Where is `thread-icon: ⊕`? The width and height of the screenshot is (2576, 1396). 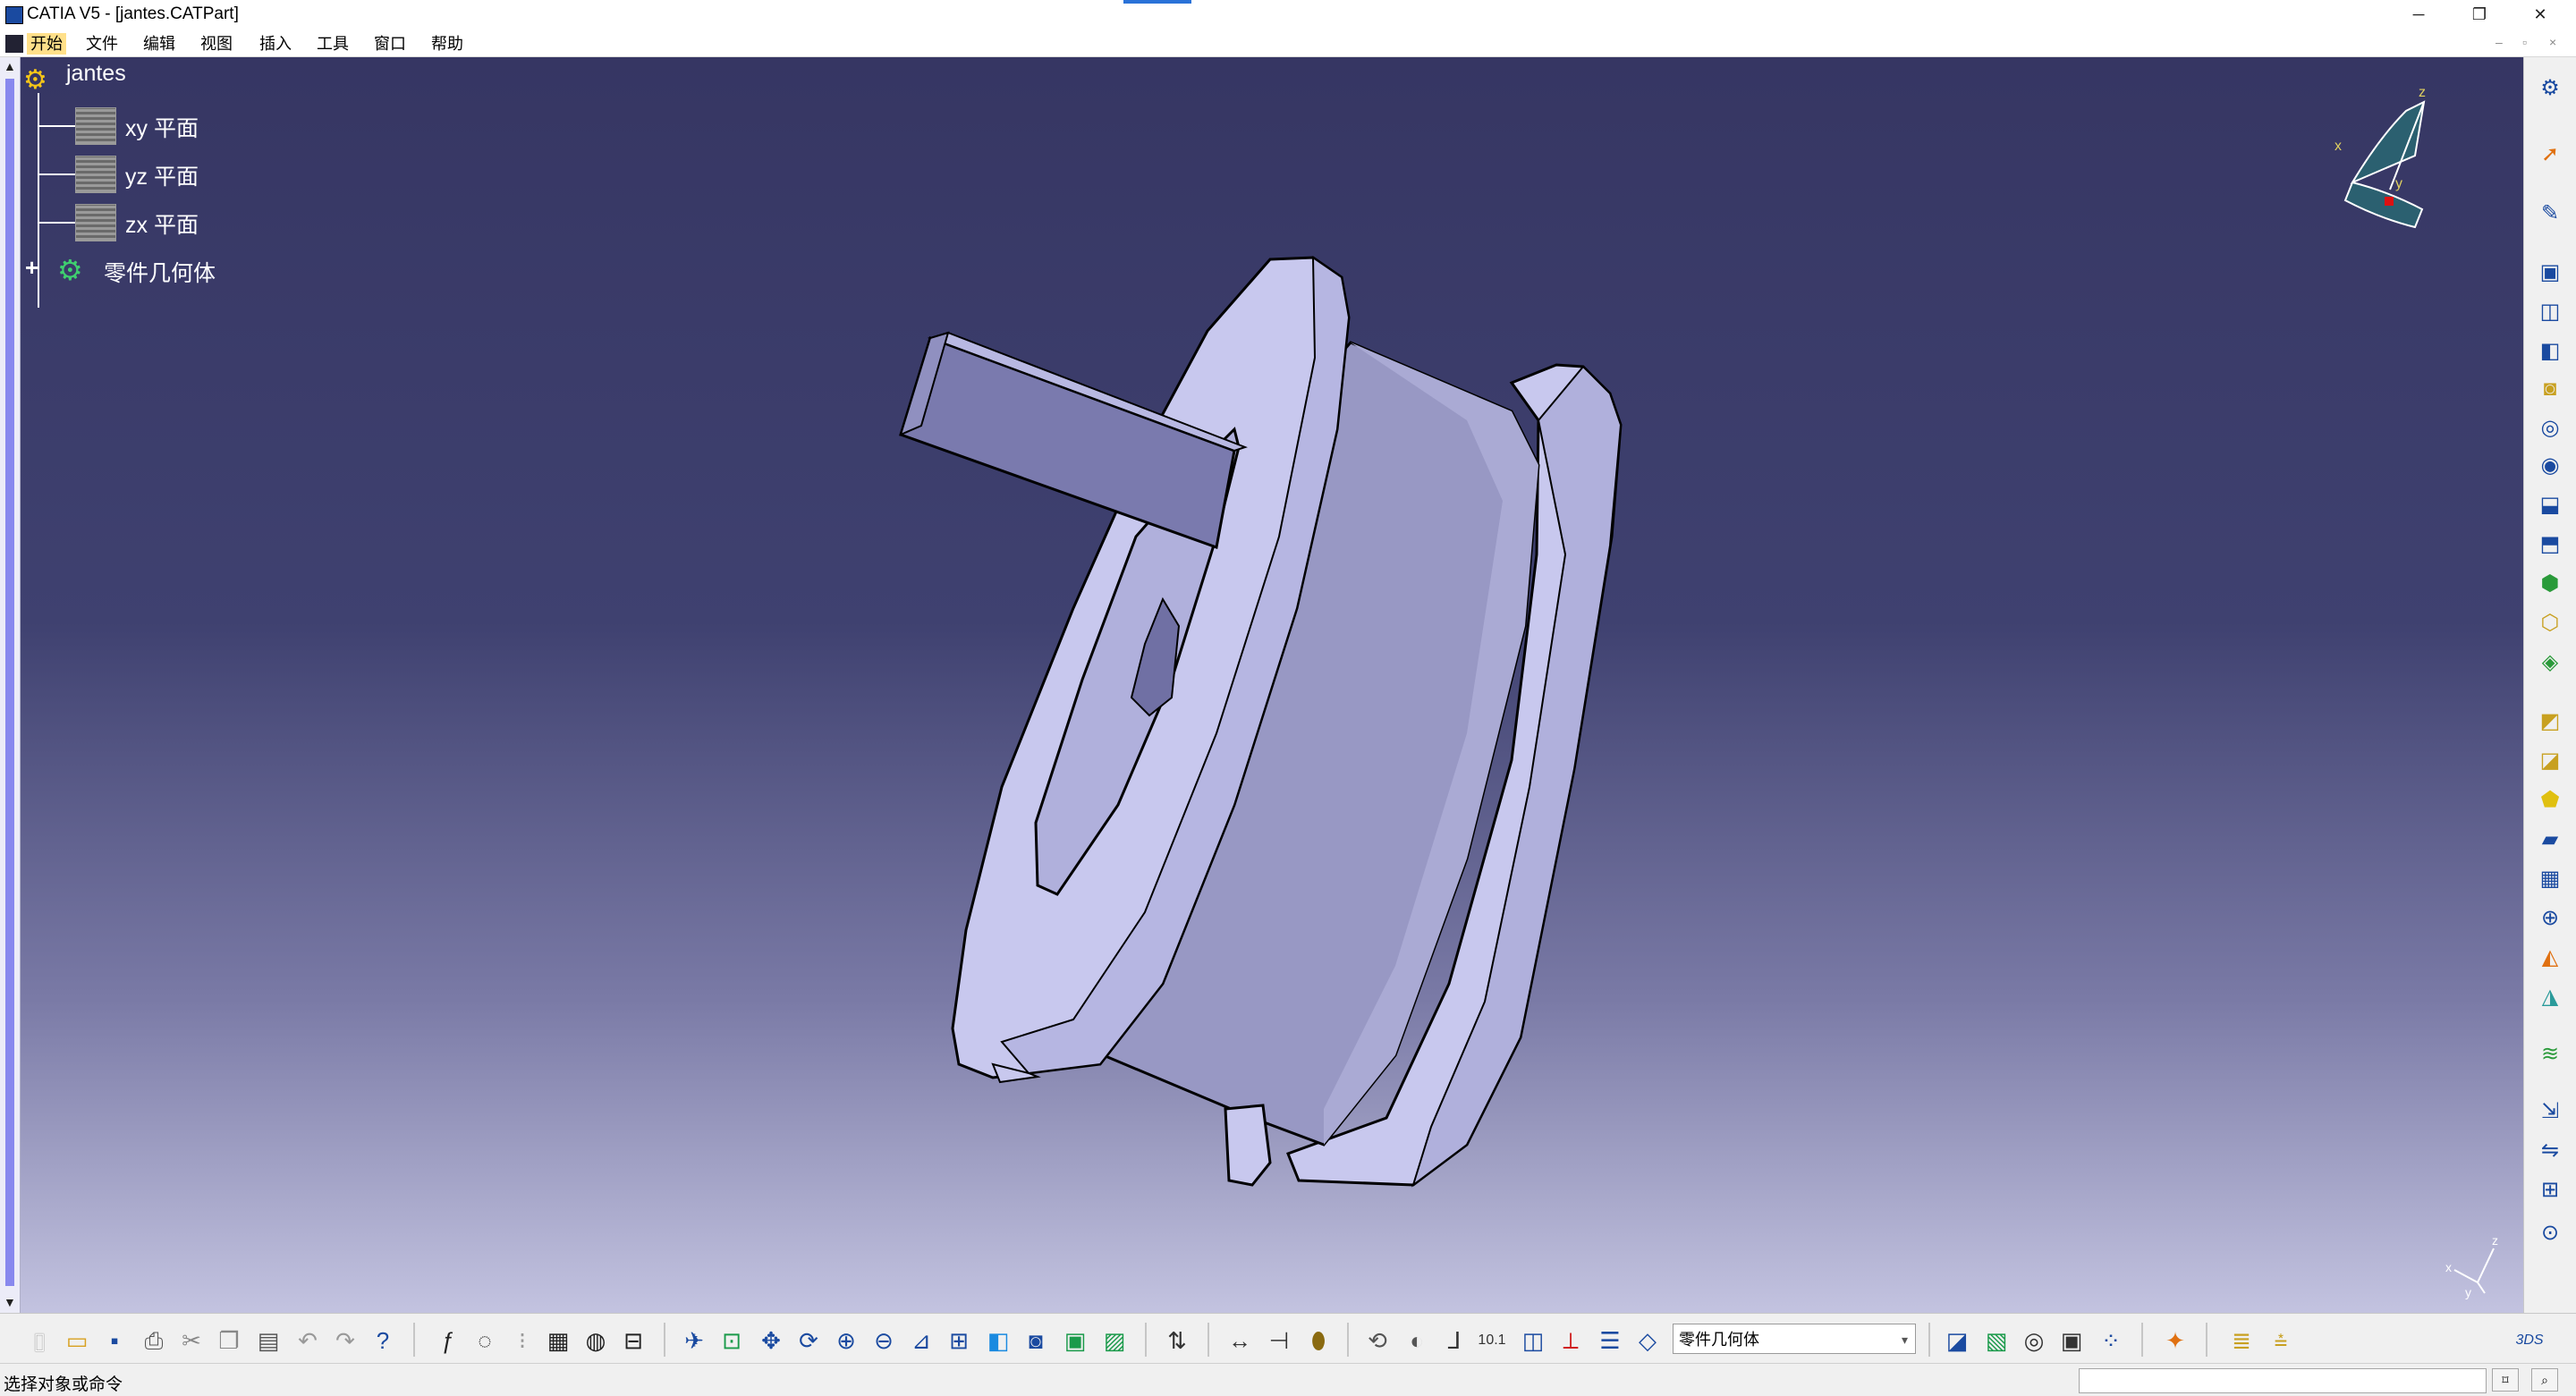
thread-icon: ⊕ is located at coordinates (2550, 919).